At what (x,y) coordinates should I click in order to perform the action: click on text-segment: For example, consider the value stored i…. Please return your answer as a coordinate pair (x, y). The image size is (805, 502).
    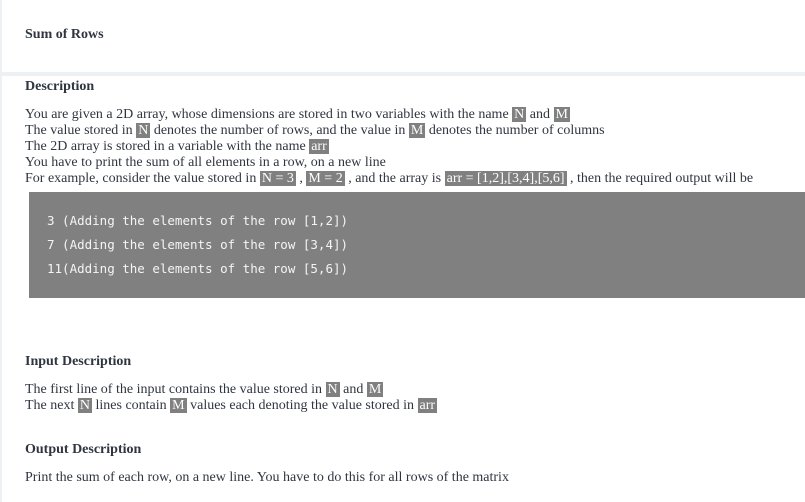
    Looking at the image, I should click on (142, 178).